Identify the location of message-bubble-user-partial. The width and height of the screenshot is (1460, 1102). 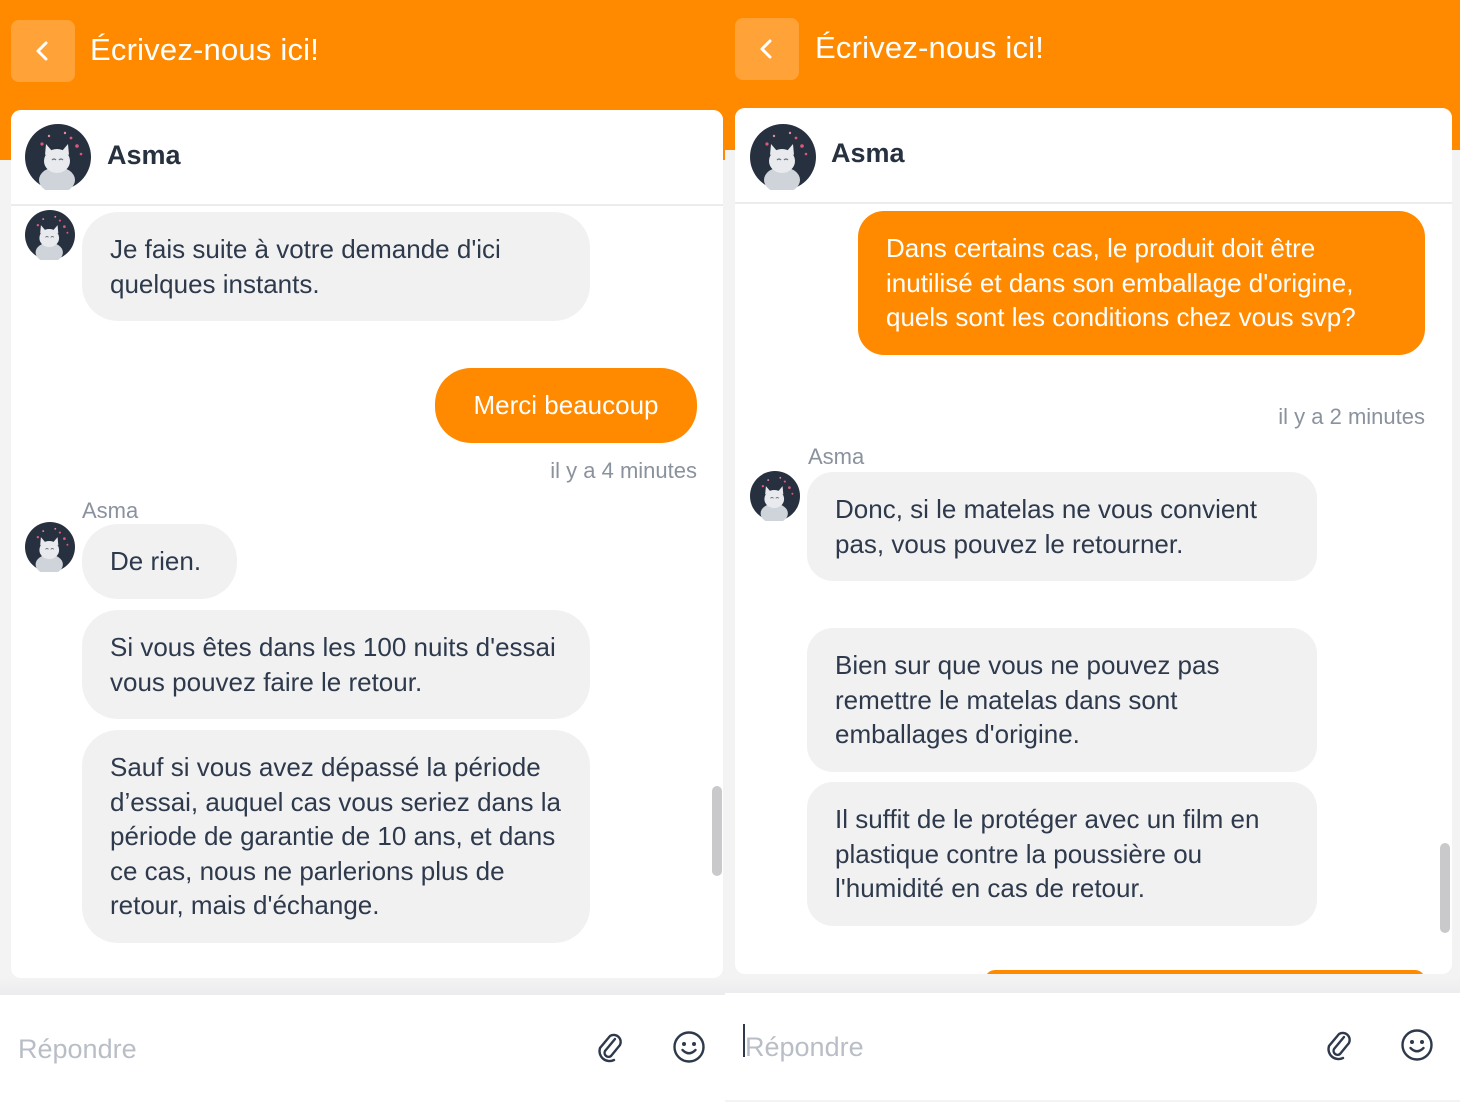
(1205, 972).